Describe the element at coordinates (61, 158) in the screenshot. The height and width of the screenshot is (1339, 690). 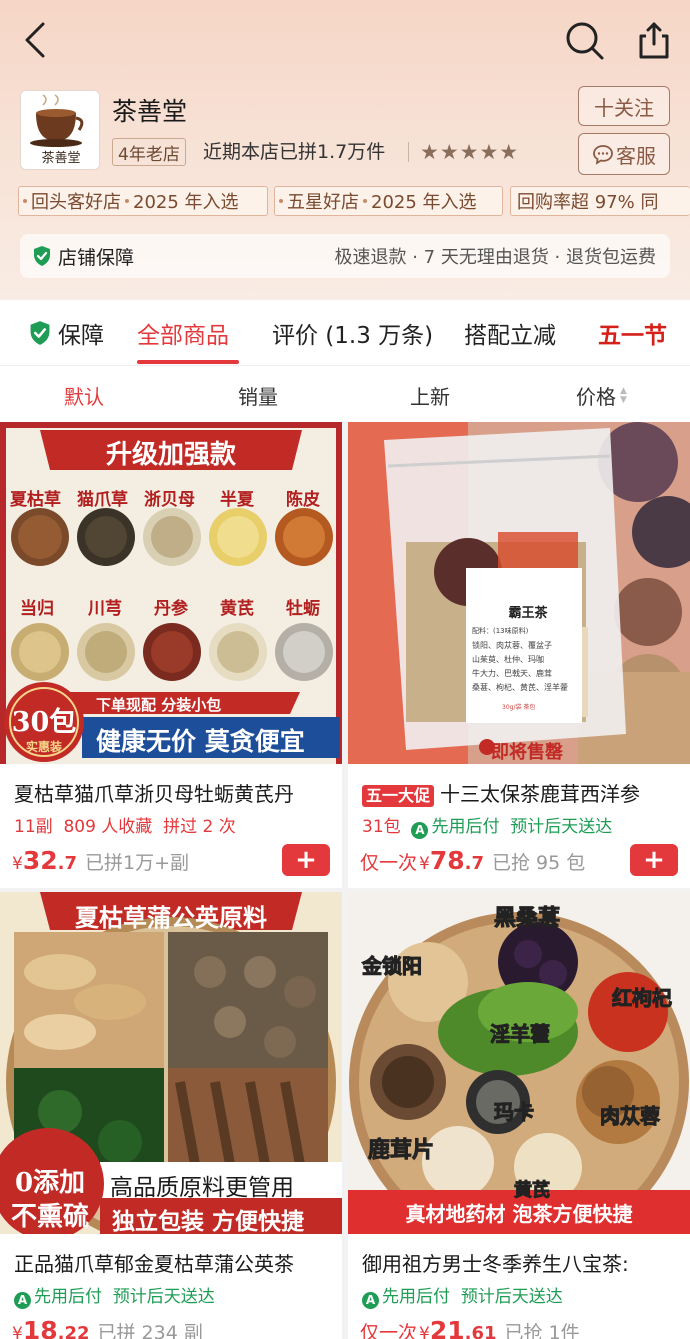
I see `store-logo-text: 茶善堂` at that location.